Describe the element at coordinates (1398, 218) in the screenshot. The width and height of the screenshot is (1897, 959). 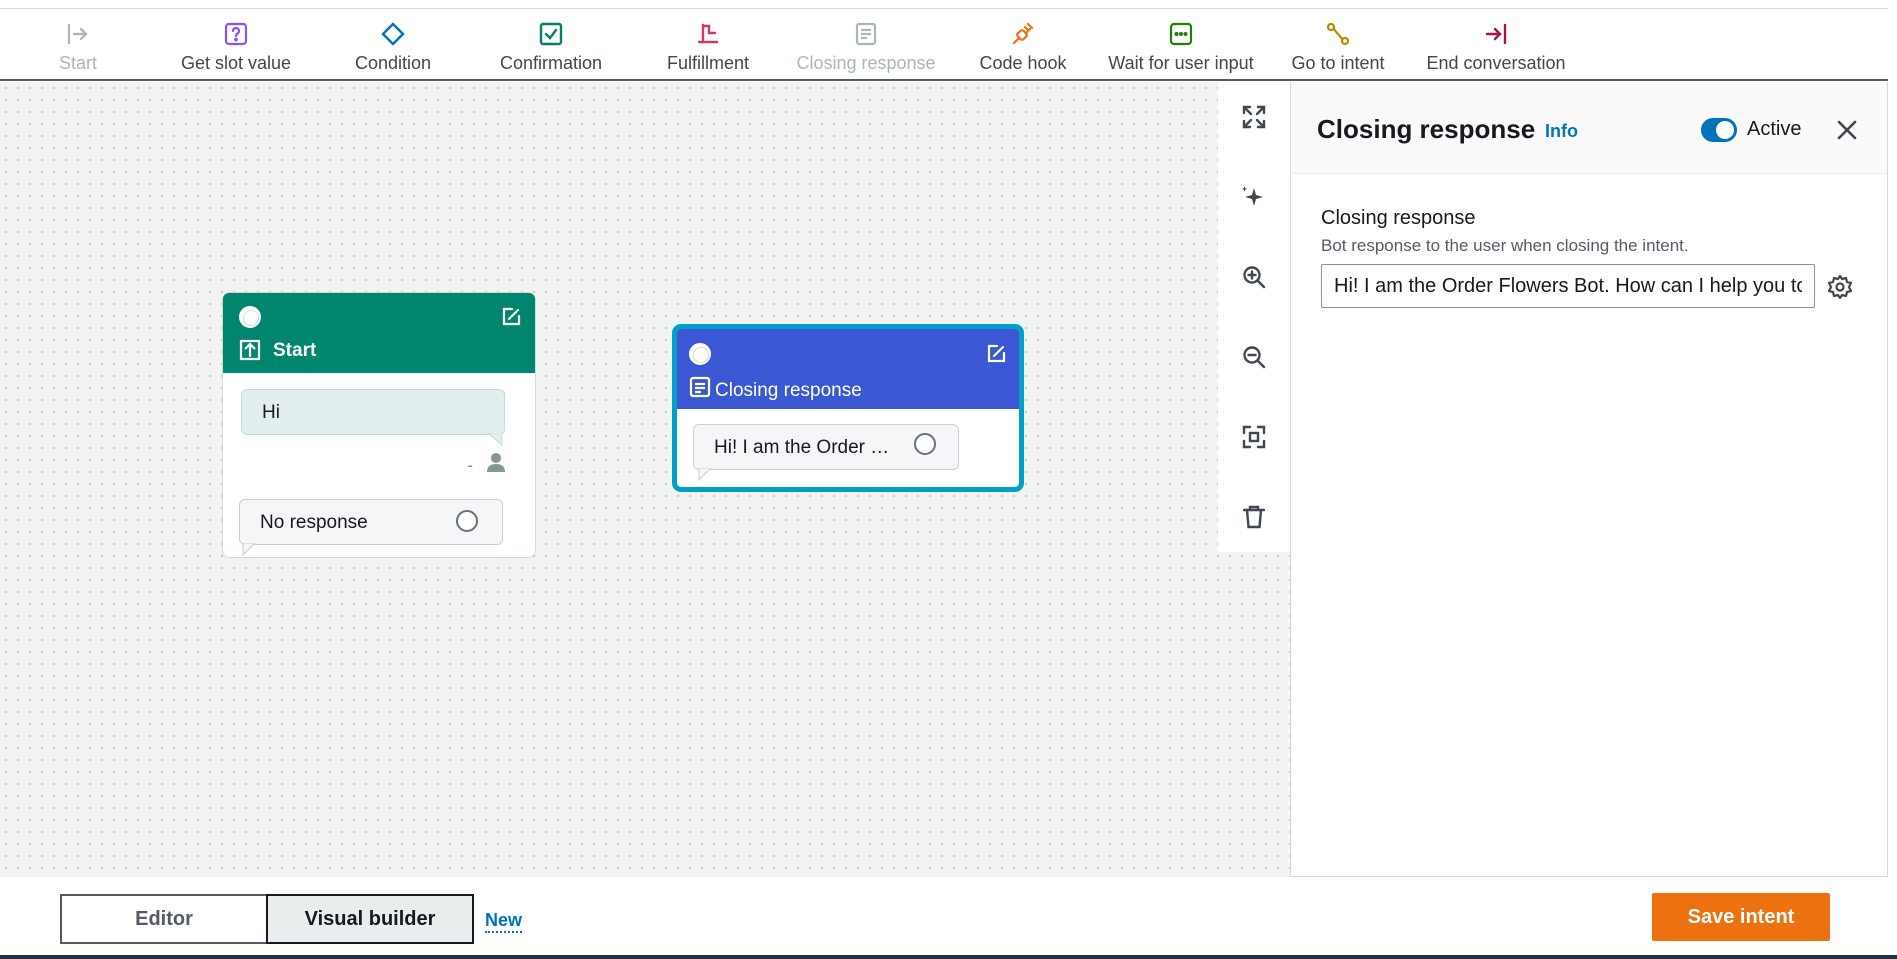
I see `field-label: Closing response` at that location.